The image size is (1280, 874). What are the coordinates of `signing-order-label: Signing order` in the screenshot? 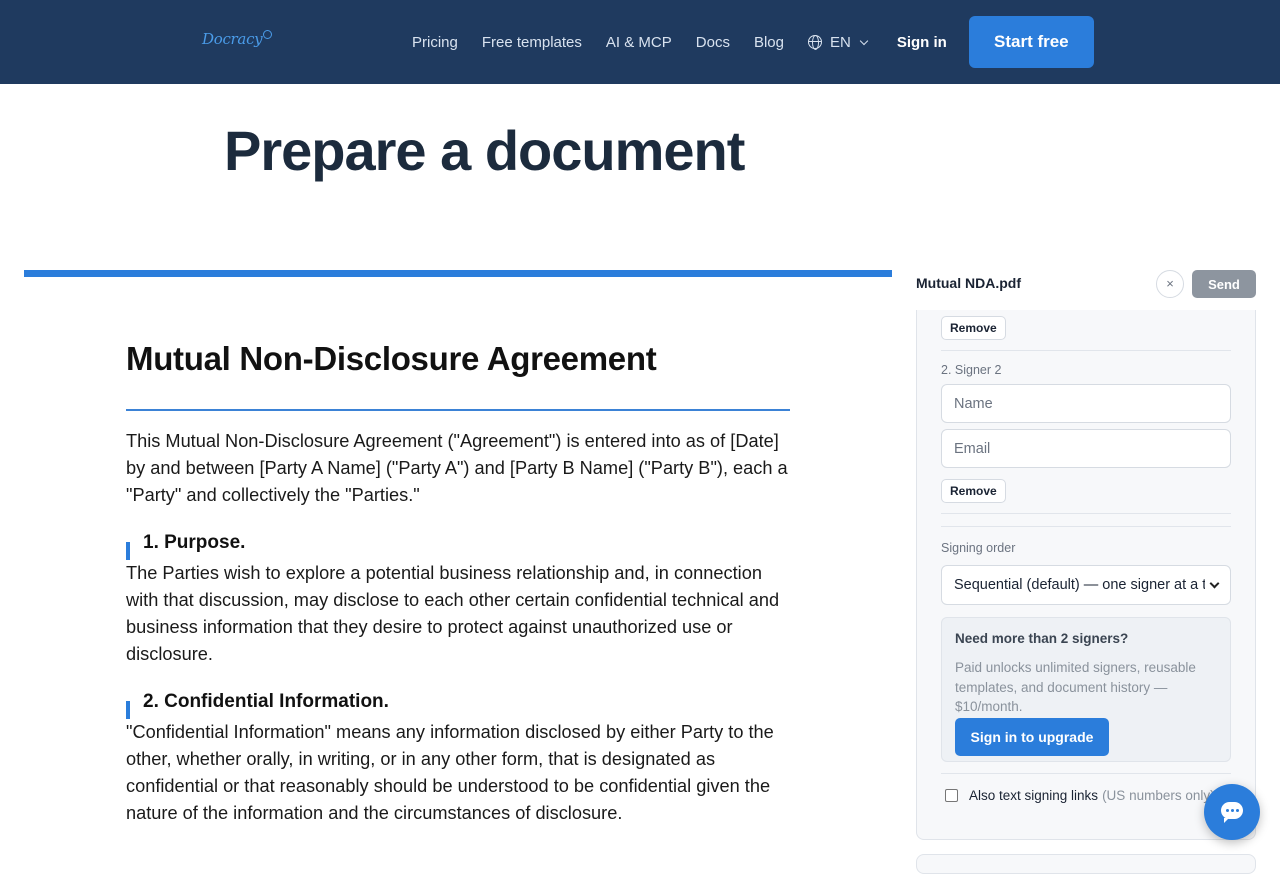 It's located at (978, 548).